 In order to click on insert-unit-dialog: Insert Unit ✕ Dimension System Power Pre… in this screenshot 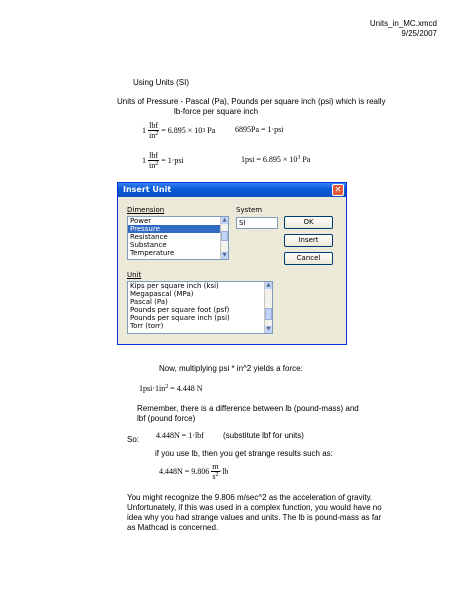, I will do `click(232, 263)`.